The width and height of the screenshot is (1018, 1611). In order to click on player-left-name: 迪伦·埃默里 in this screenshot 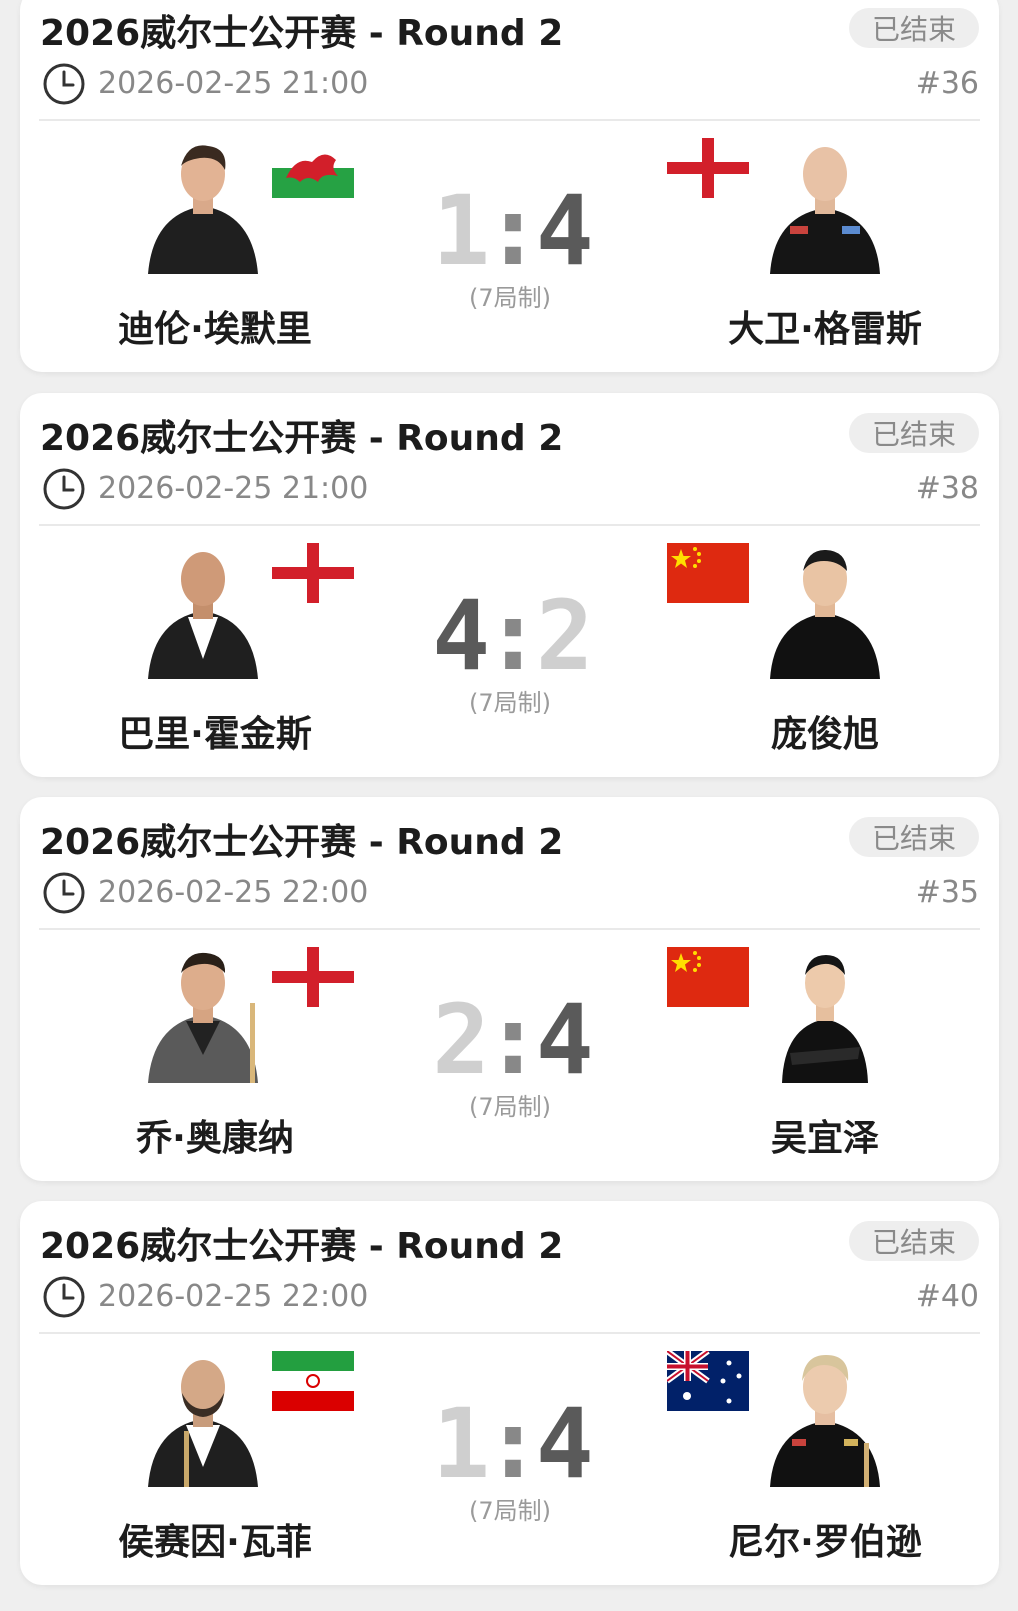, I will do `click(215, 326)`.